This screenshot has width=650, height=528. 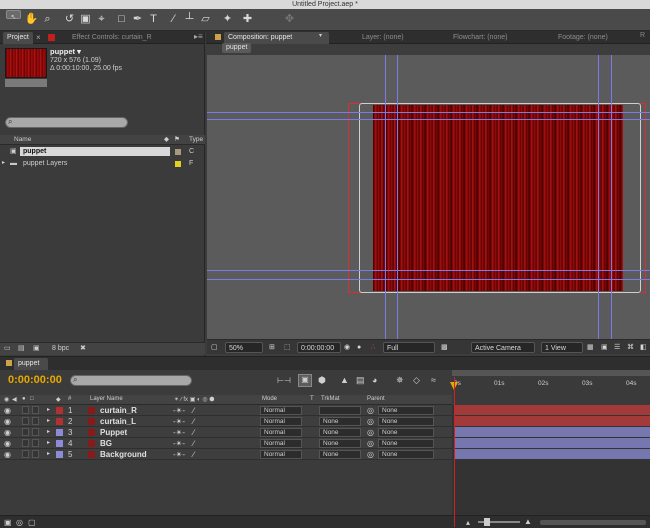 I want to click on table-row: ◉ ▸ 3 Puppet -✴- ∕ Normal None ◎ None, so click(x=226, y=432).